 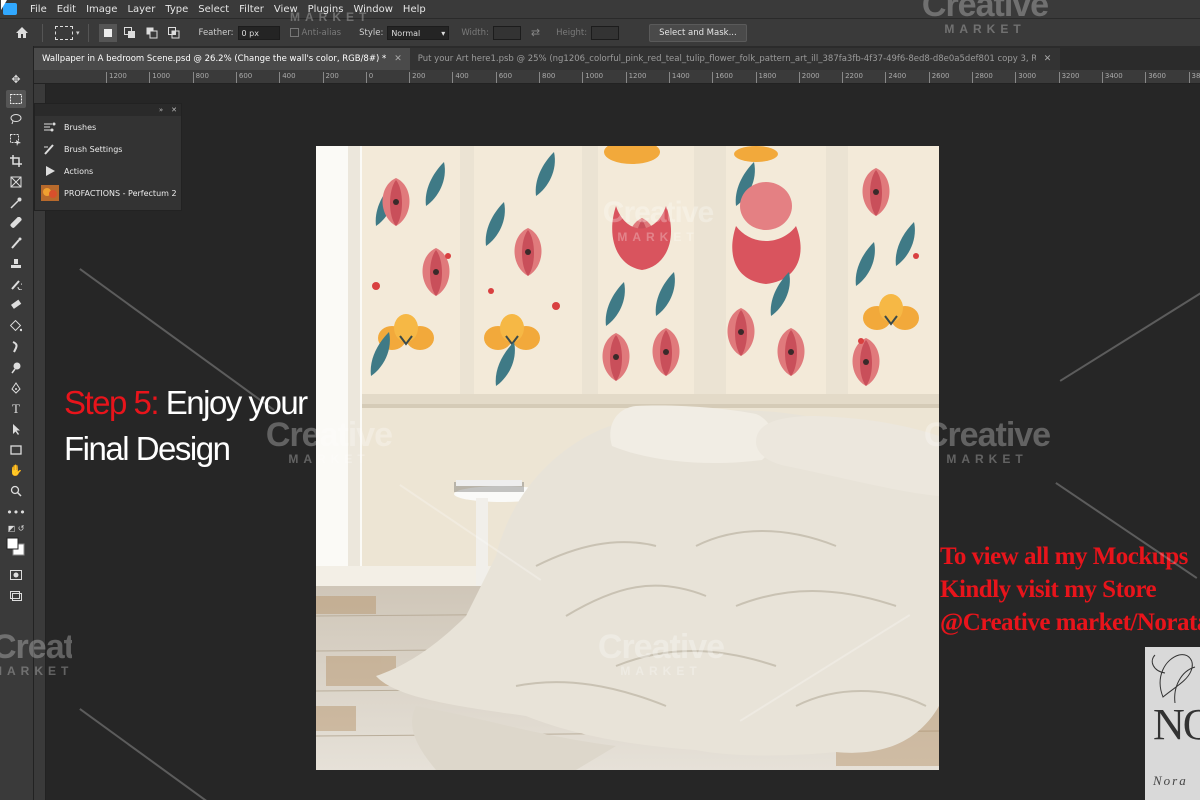 I want to click on color-swatches-icon, so click(x=16, y=547).